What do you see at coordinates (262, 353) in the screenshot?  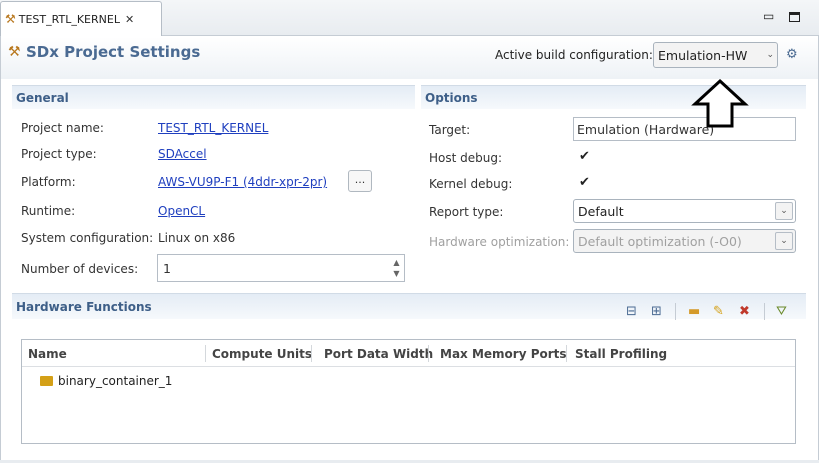 I see `column-header-compute-units: Compute Units` at bounding box center [262, 353].